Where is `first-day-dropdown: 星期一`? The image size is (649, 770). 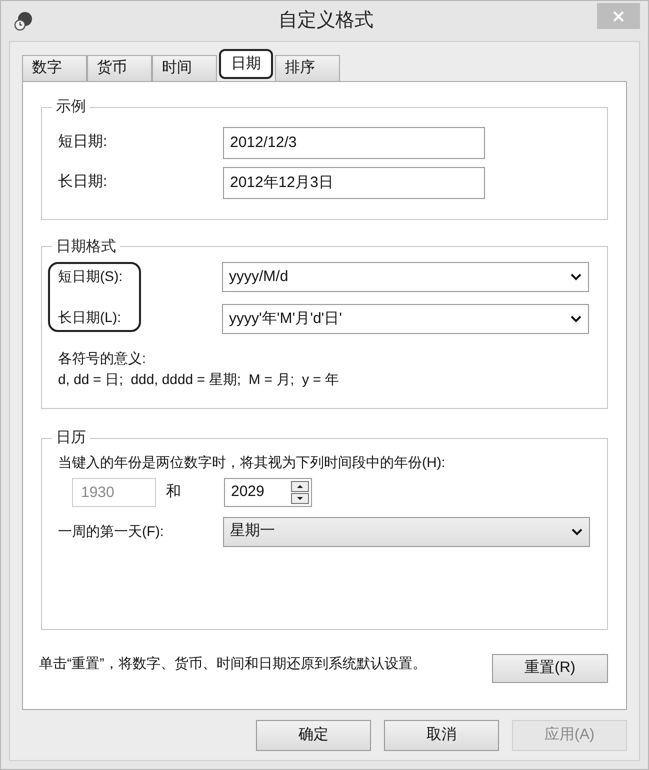
first-day-dropdown: 星期一 is located at coordinates (406, 531).